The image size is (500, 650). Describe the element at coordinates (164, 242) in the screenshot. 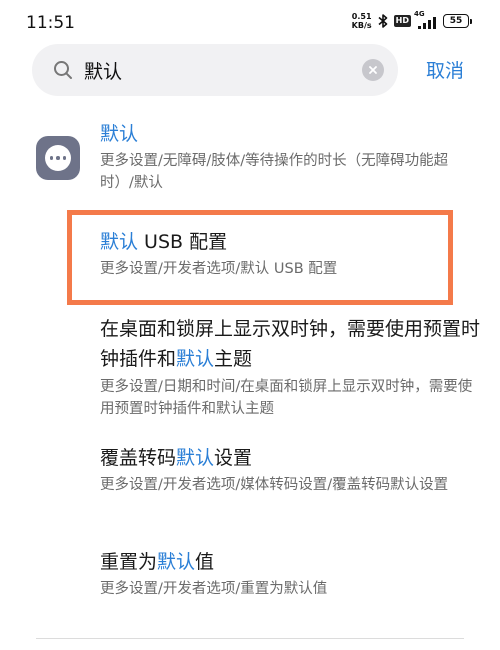

I see `result-title: 默认 USB 配置` at that location.